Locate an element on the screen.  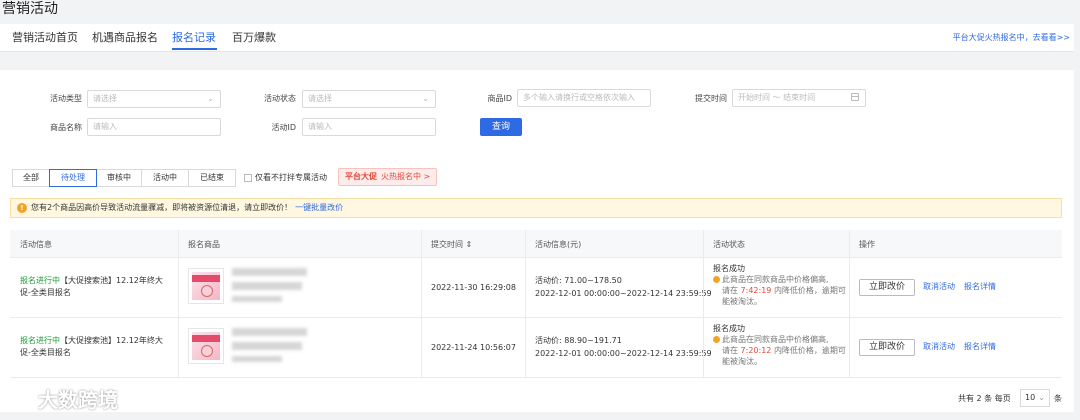
hot-badge-strong: 平台大促 is located at coordinates (361, 176).